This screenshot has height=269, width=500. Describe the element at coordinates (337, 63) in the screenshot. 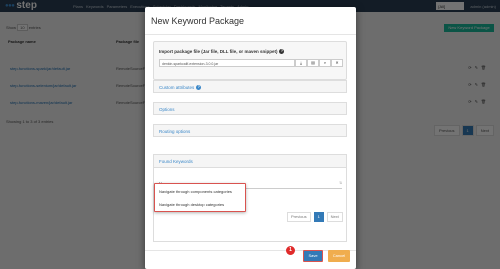

I see `clear-icon: ✕` at that location.